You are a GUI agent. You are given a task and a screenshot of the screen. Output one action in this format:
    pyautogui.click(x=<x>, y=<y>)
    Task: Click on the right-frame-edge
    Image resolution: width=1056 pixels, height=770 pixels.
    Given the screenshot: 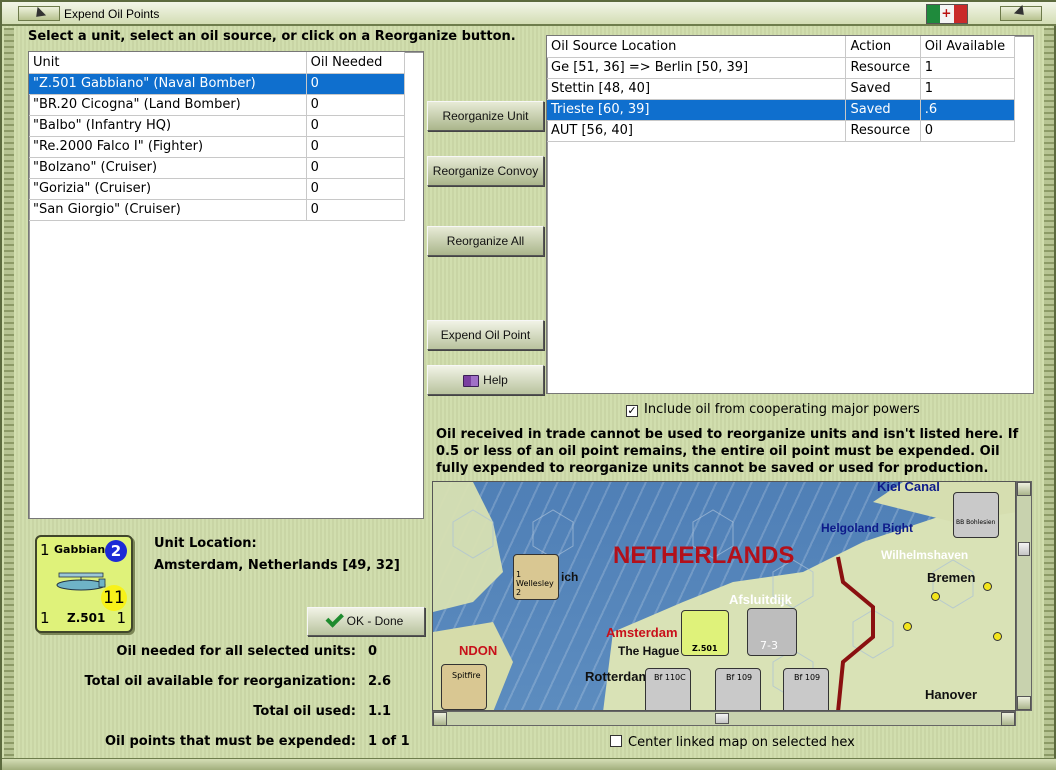 What is the action you would take?
    pyautogui.click(x=1049, y=393)
    